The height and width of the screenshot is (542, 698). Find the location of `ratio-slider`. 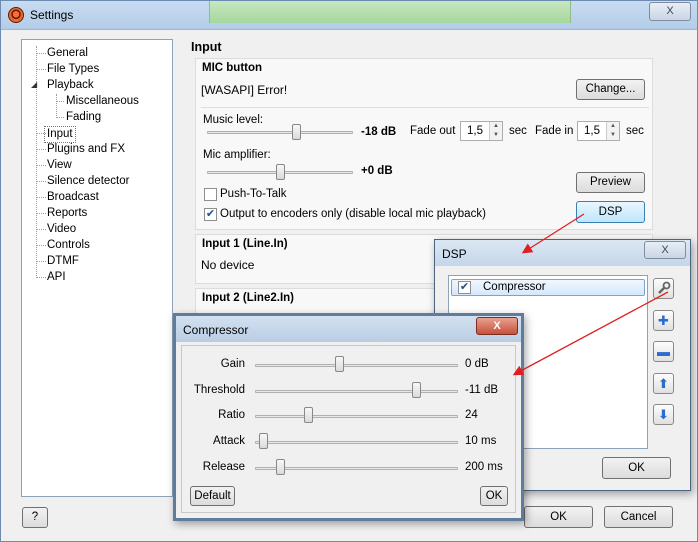

ratio-slider is located at coordinates (308, 415).